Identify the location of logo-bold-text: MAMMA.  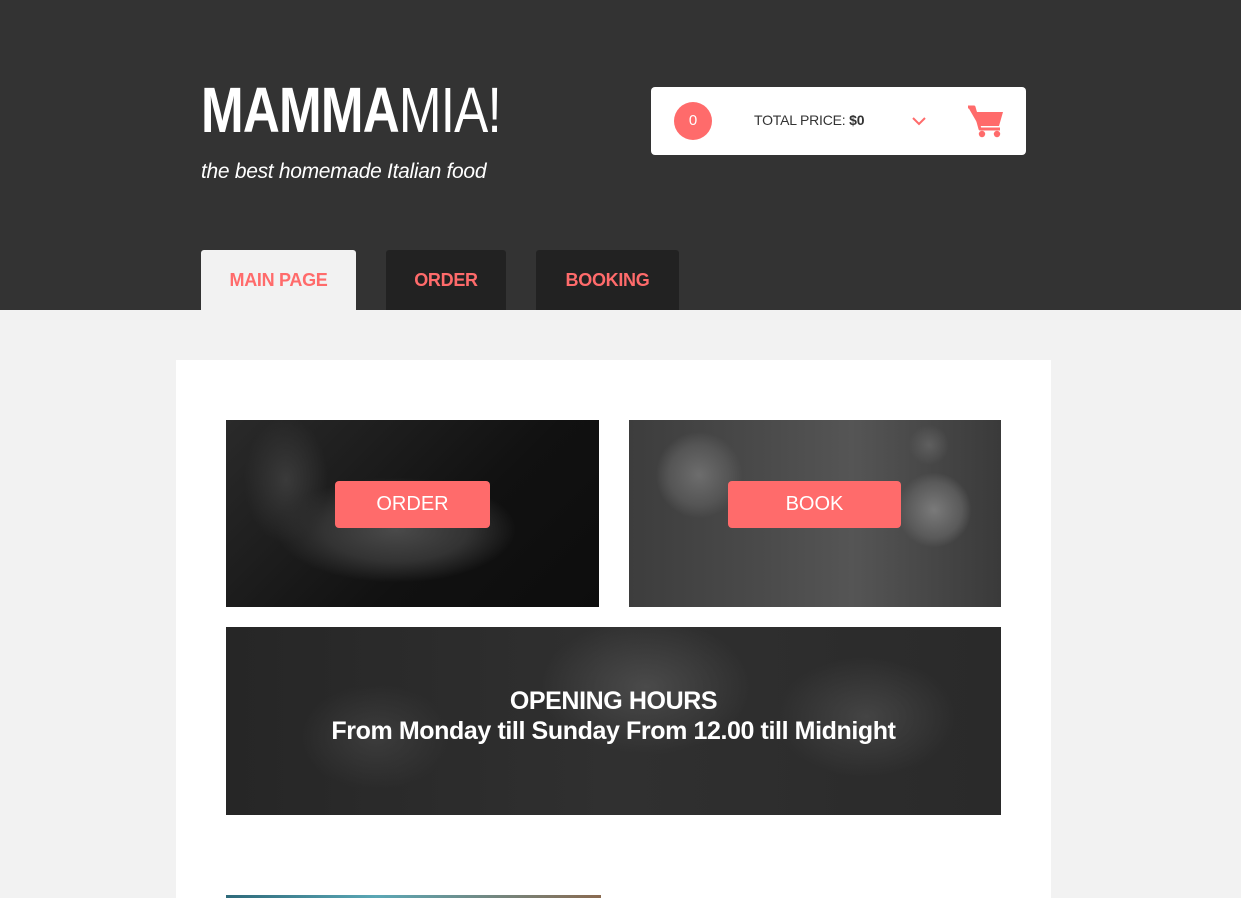
(300, 110).